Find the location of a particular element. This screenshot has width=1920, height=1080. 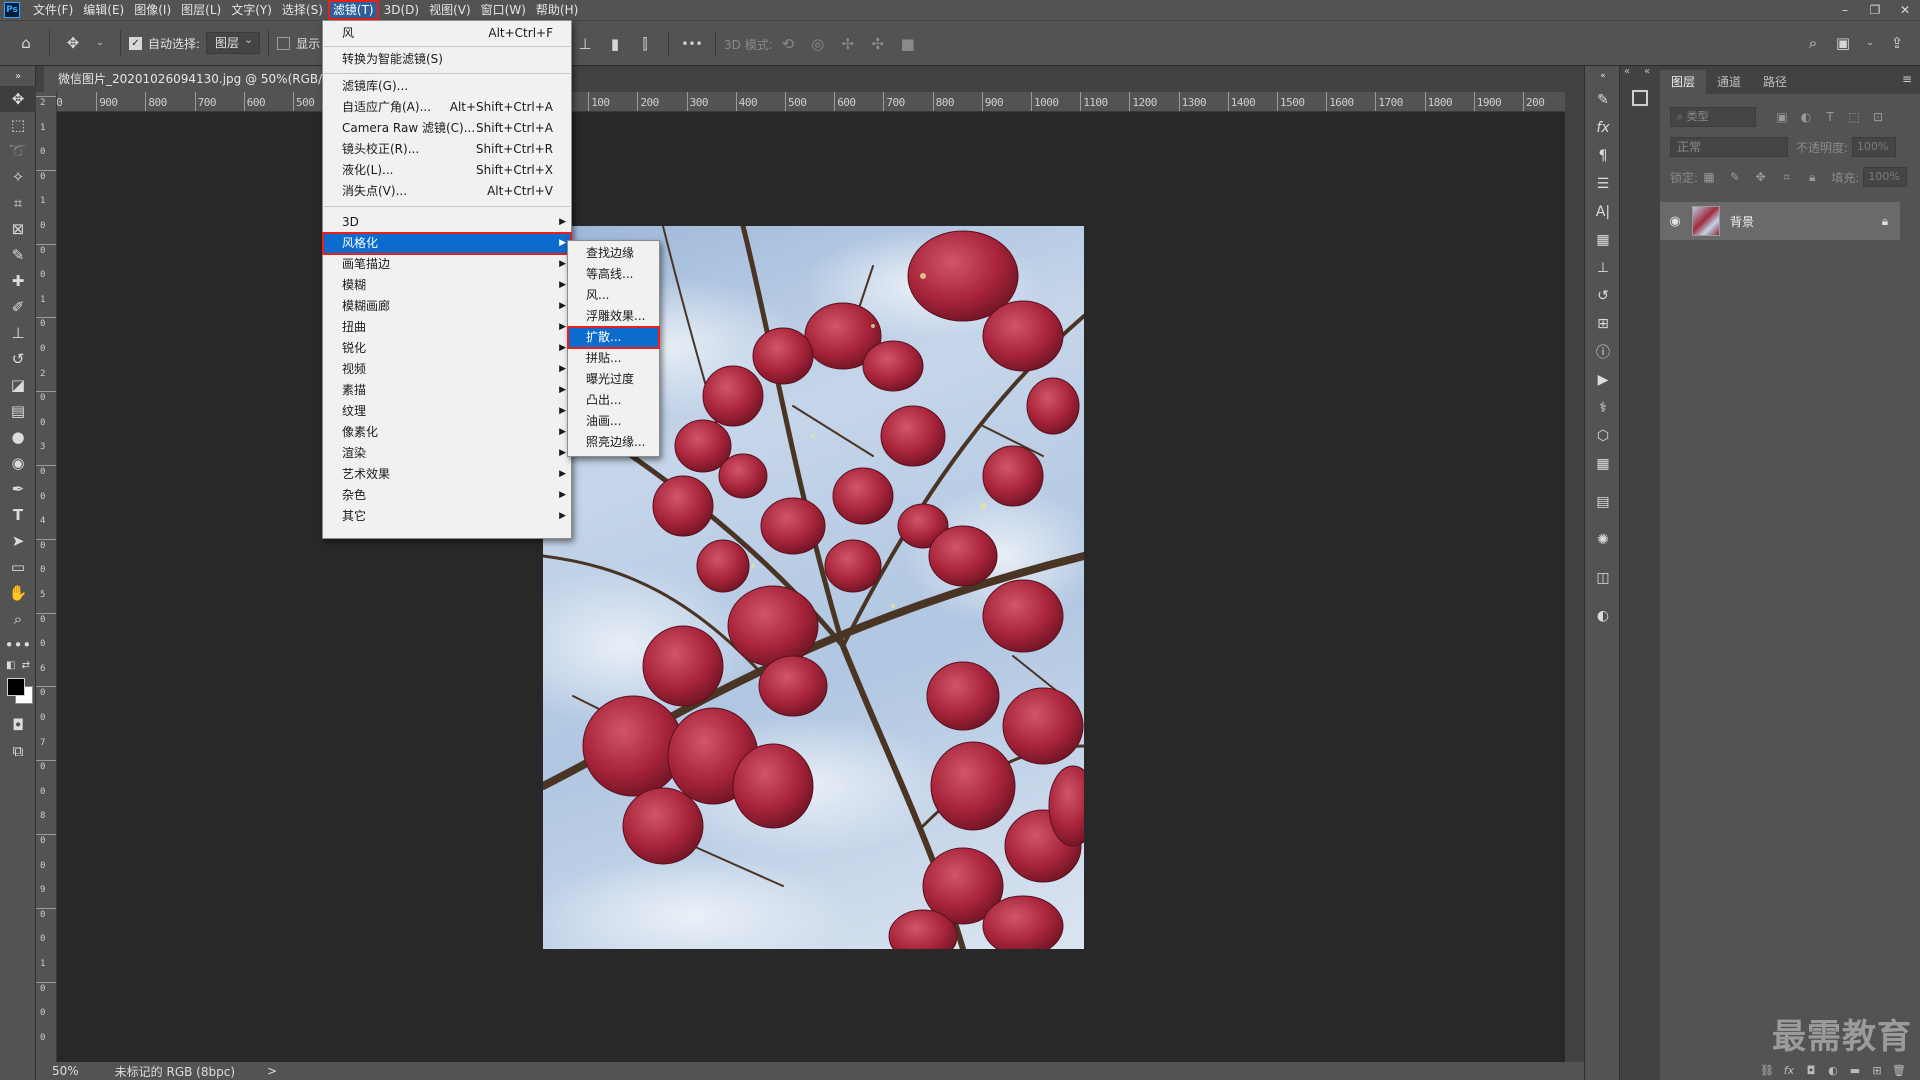

adjustments-icon: ☰ is located at coordinates (1603, 184).